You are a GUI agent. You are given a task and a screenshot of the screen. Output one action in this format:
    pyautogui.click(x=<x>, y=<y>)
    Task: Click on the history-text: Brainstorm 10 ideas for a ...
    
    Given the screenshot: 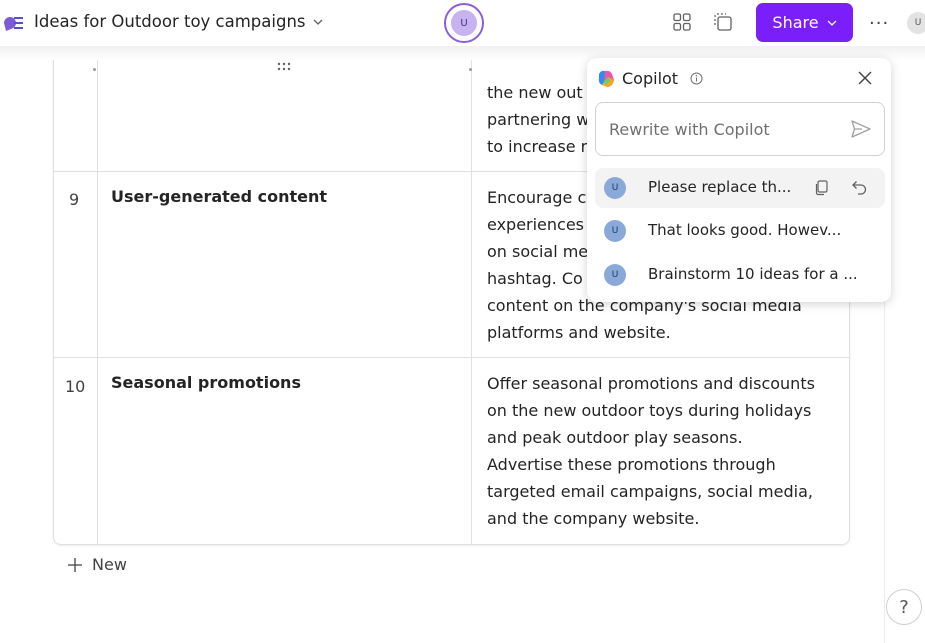 What is the action you would take?
    pyautogui.click(x=753, y=274)
    